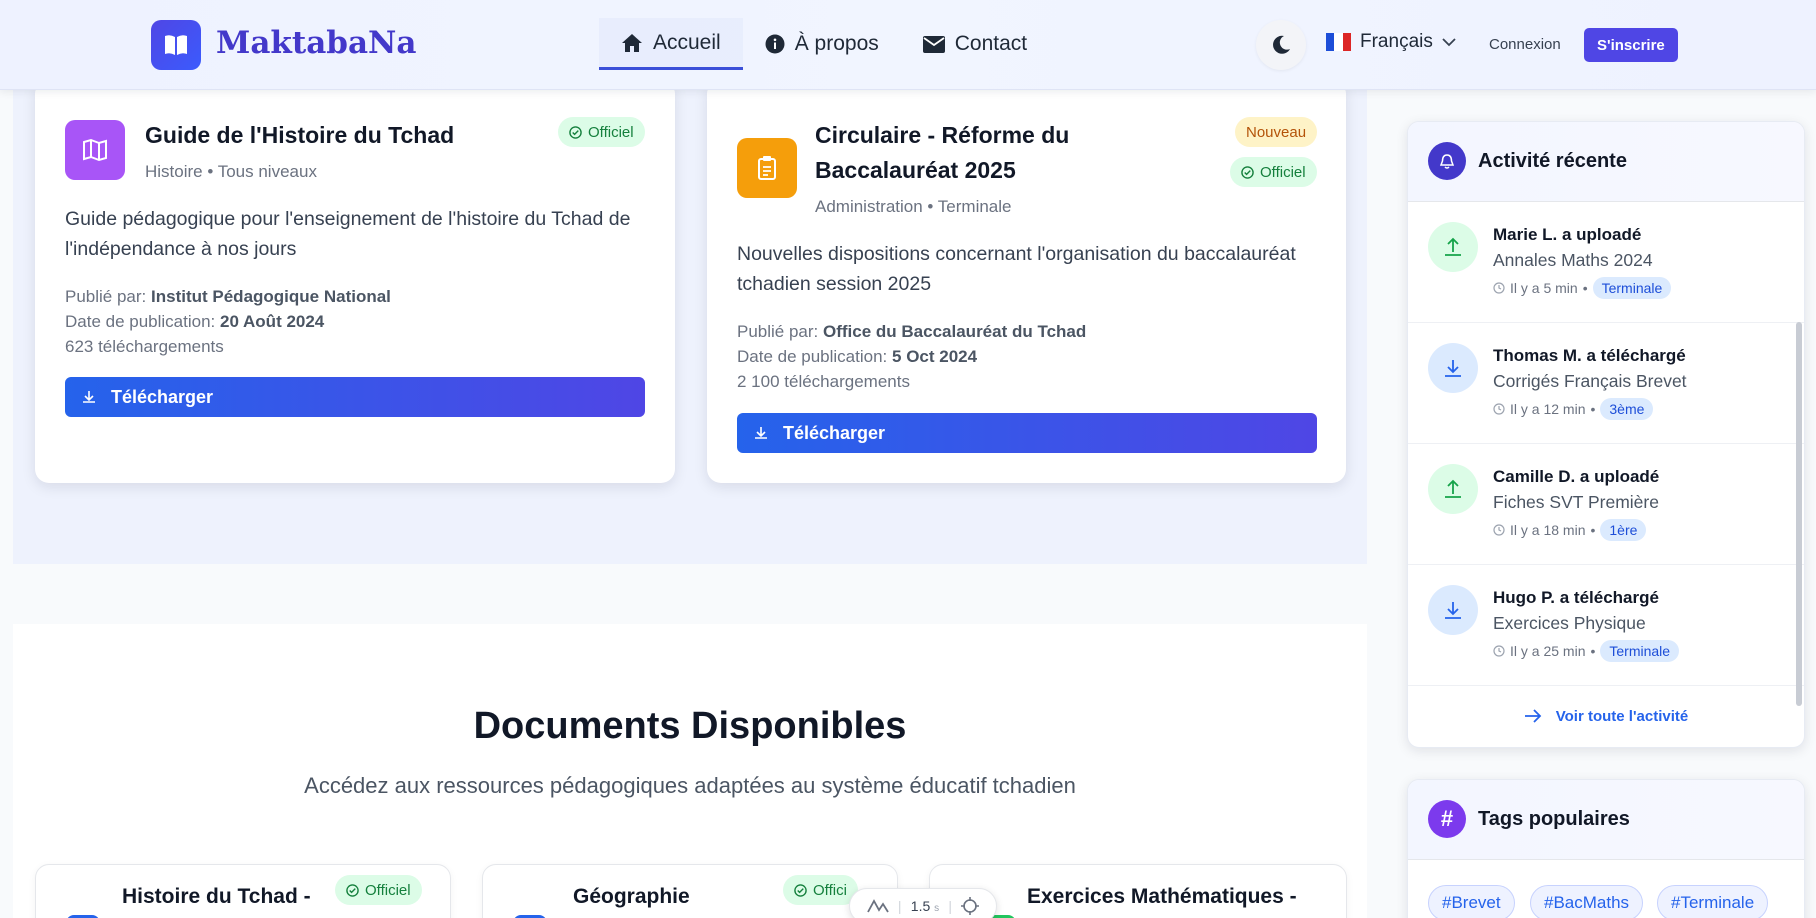 The width and height of the screenshot is (1816, 918). I want to click on arrow-right-icon, so click(1533, 716).